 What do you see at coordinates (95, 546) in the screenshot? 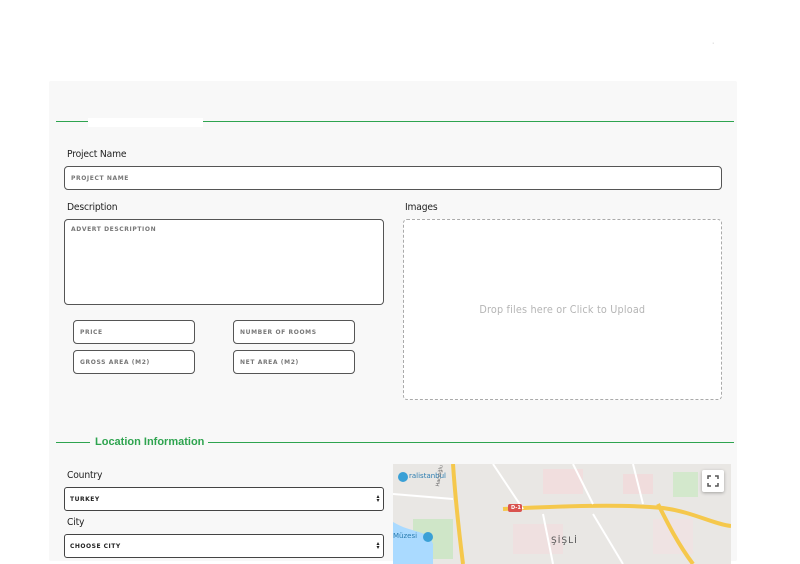
I see `city-value: CHOOSE CITY` at bounding box center [95, 546].